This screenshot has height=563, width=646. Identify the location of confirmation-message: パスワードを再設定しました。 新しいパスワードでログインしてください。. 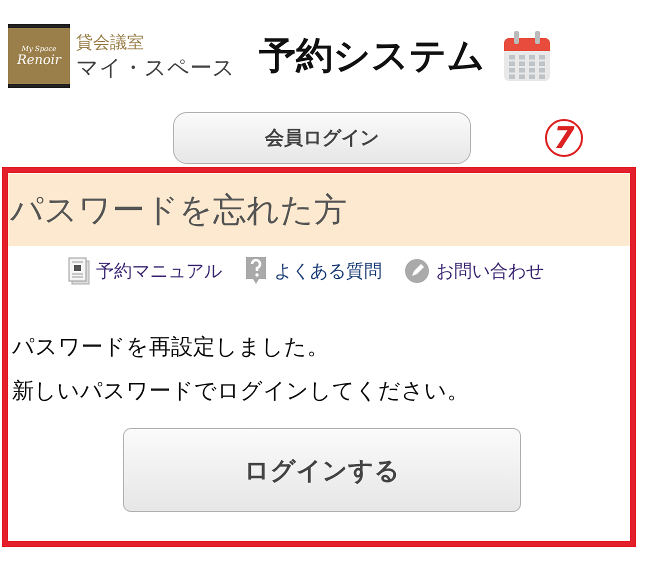
(241, 370).